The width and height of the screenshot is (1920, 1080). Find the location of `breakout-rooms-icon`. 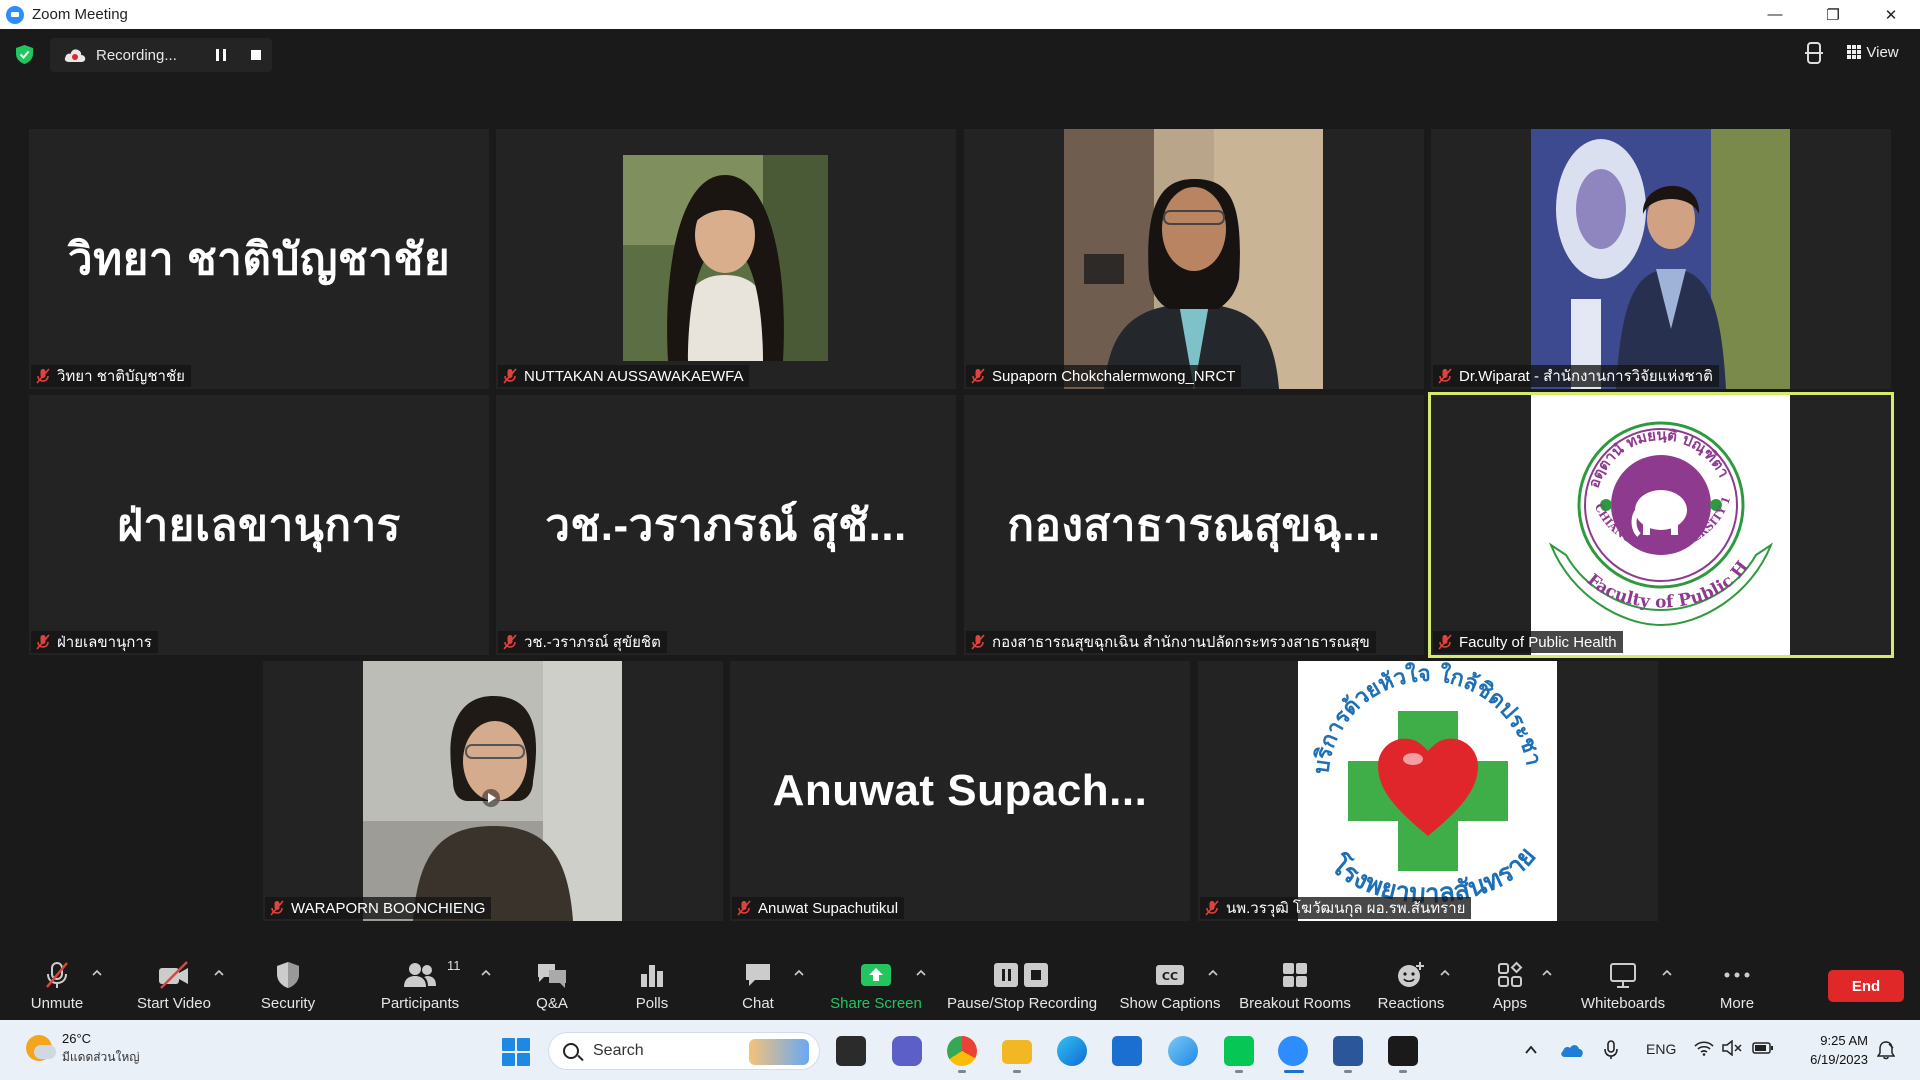

breakout-rooms-icon is located at coordinates (1295, 975).